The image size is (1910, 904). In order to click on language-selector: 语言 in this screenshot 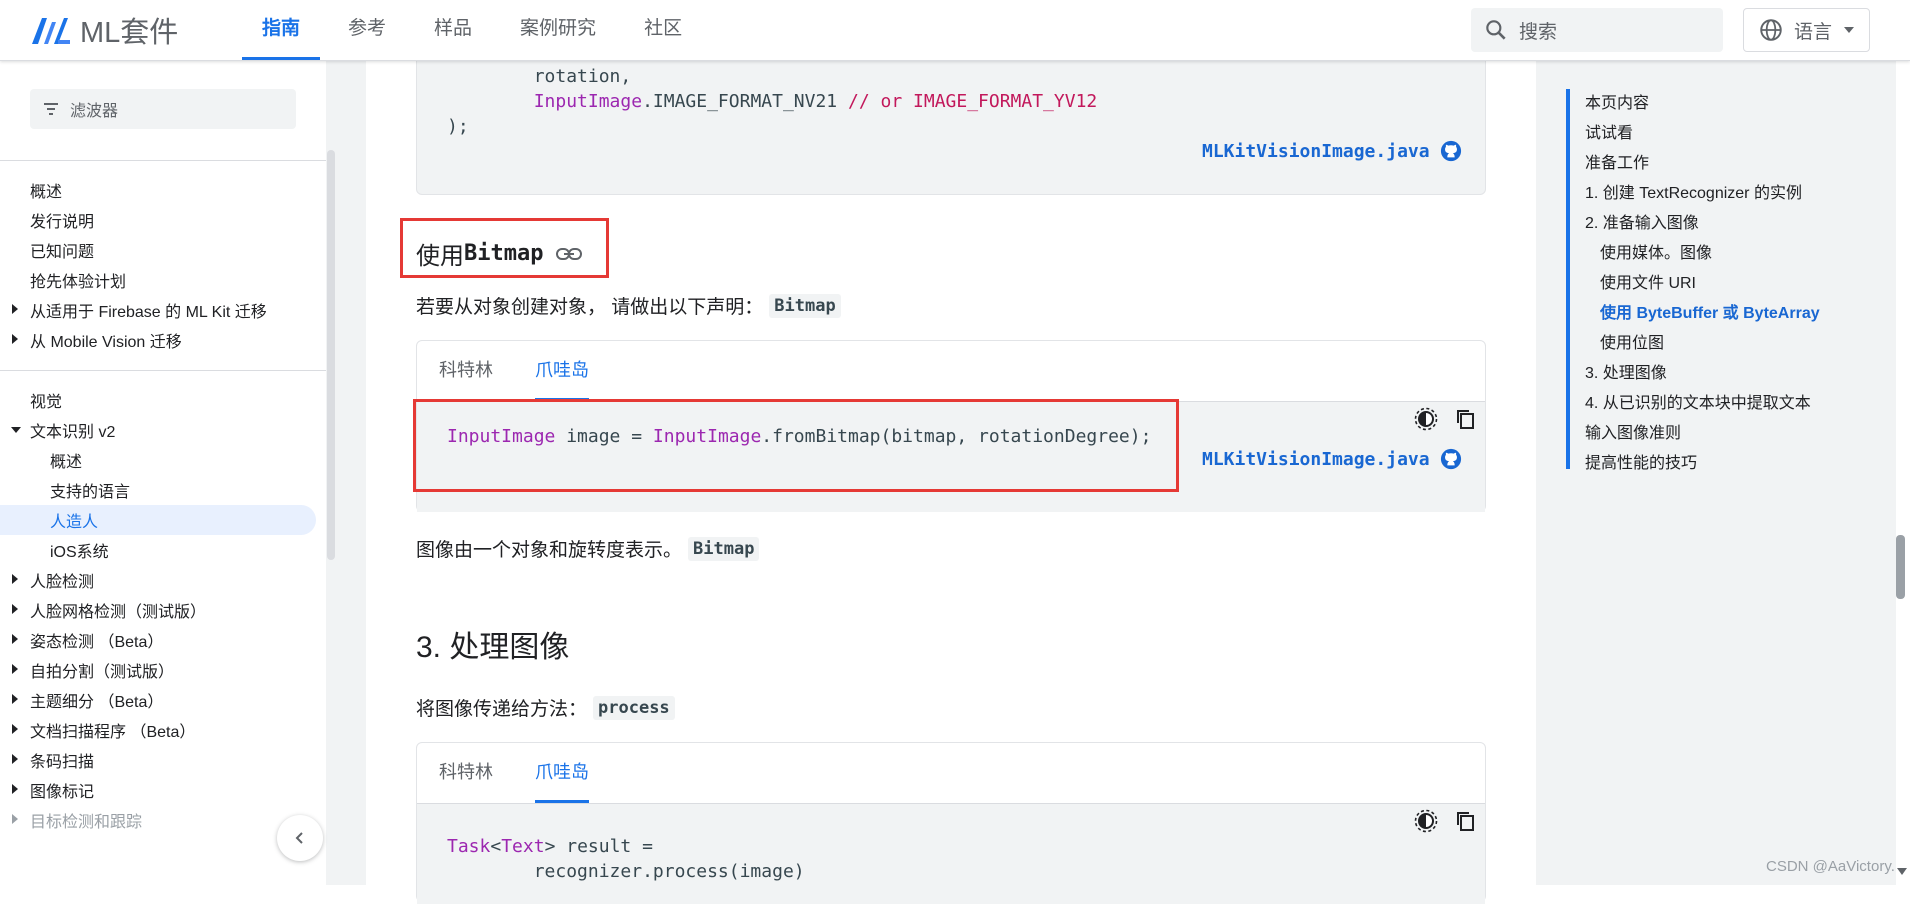, I will do `click(1806, 30)`.